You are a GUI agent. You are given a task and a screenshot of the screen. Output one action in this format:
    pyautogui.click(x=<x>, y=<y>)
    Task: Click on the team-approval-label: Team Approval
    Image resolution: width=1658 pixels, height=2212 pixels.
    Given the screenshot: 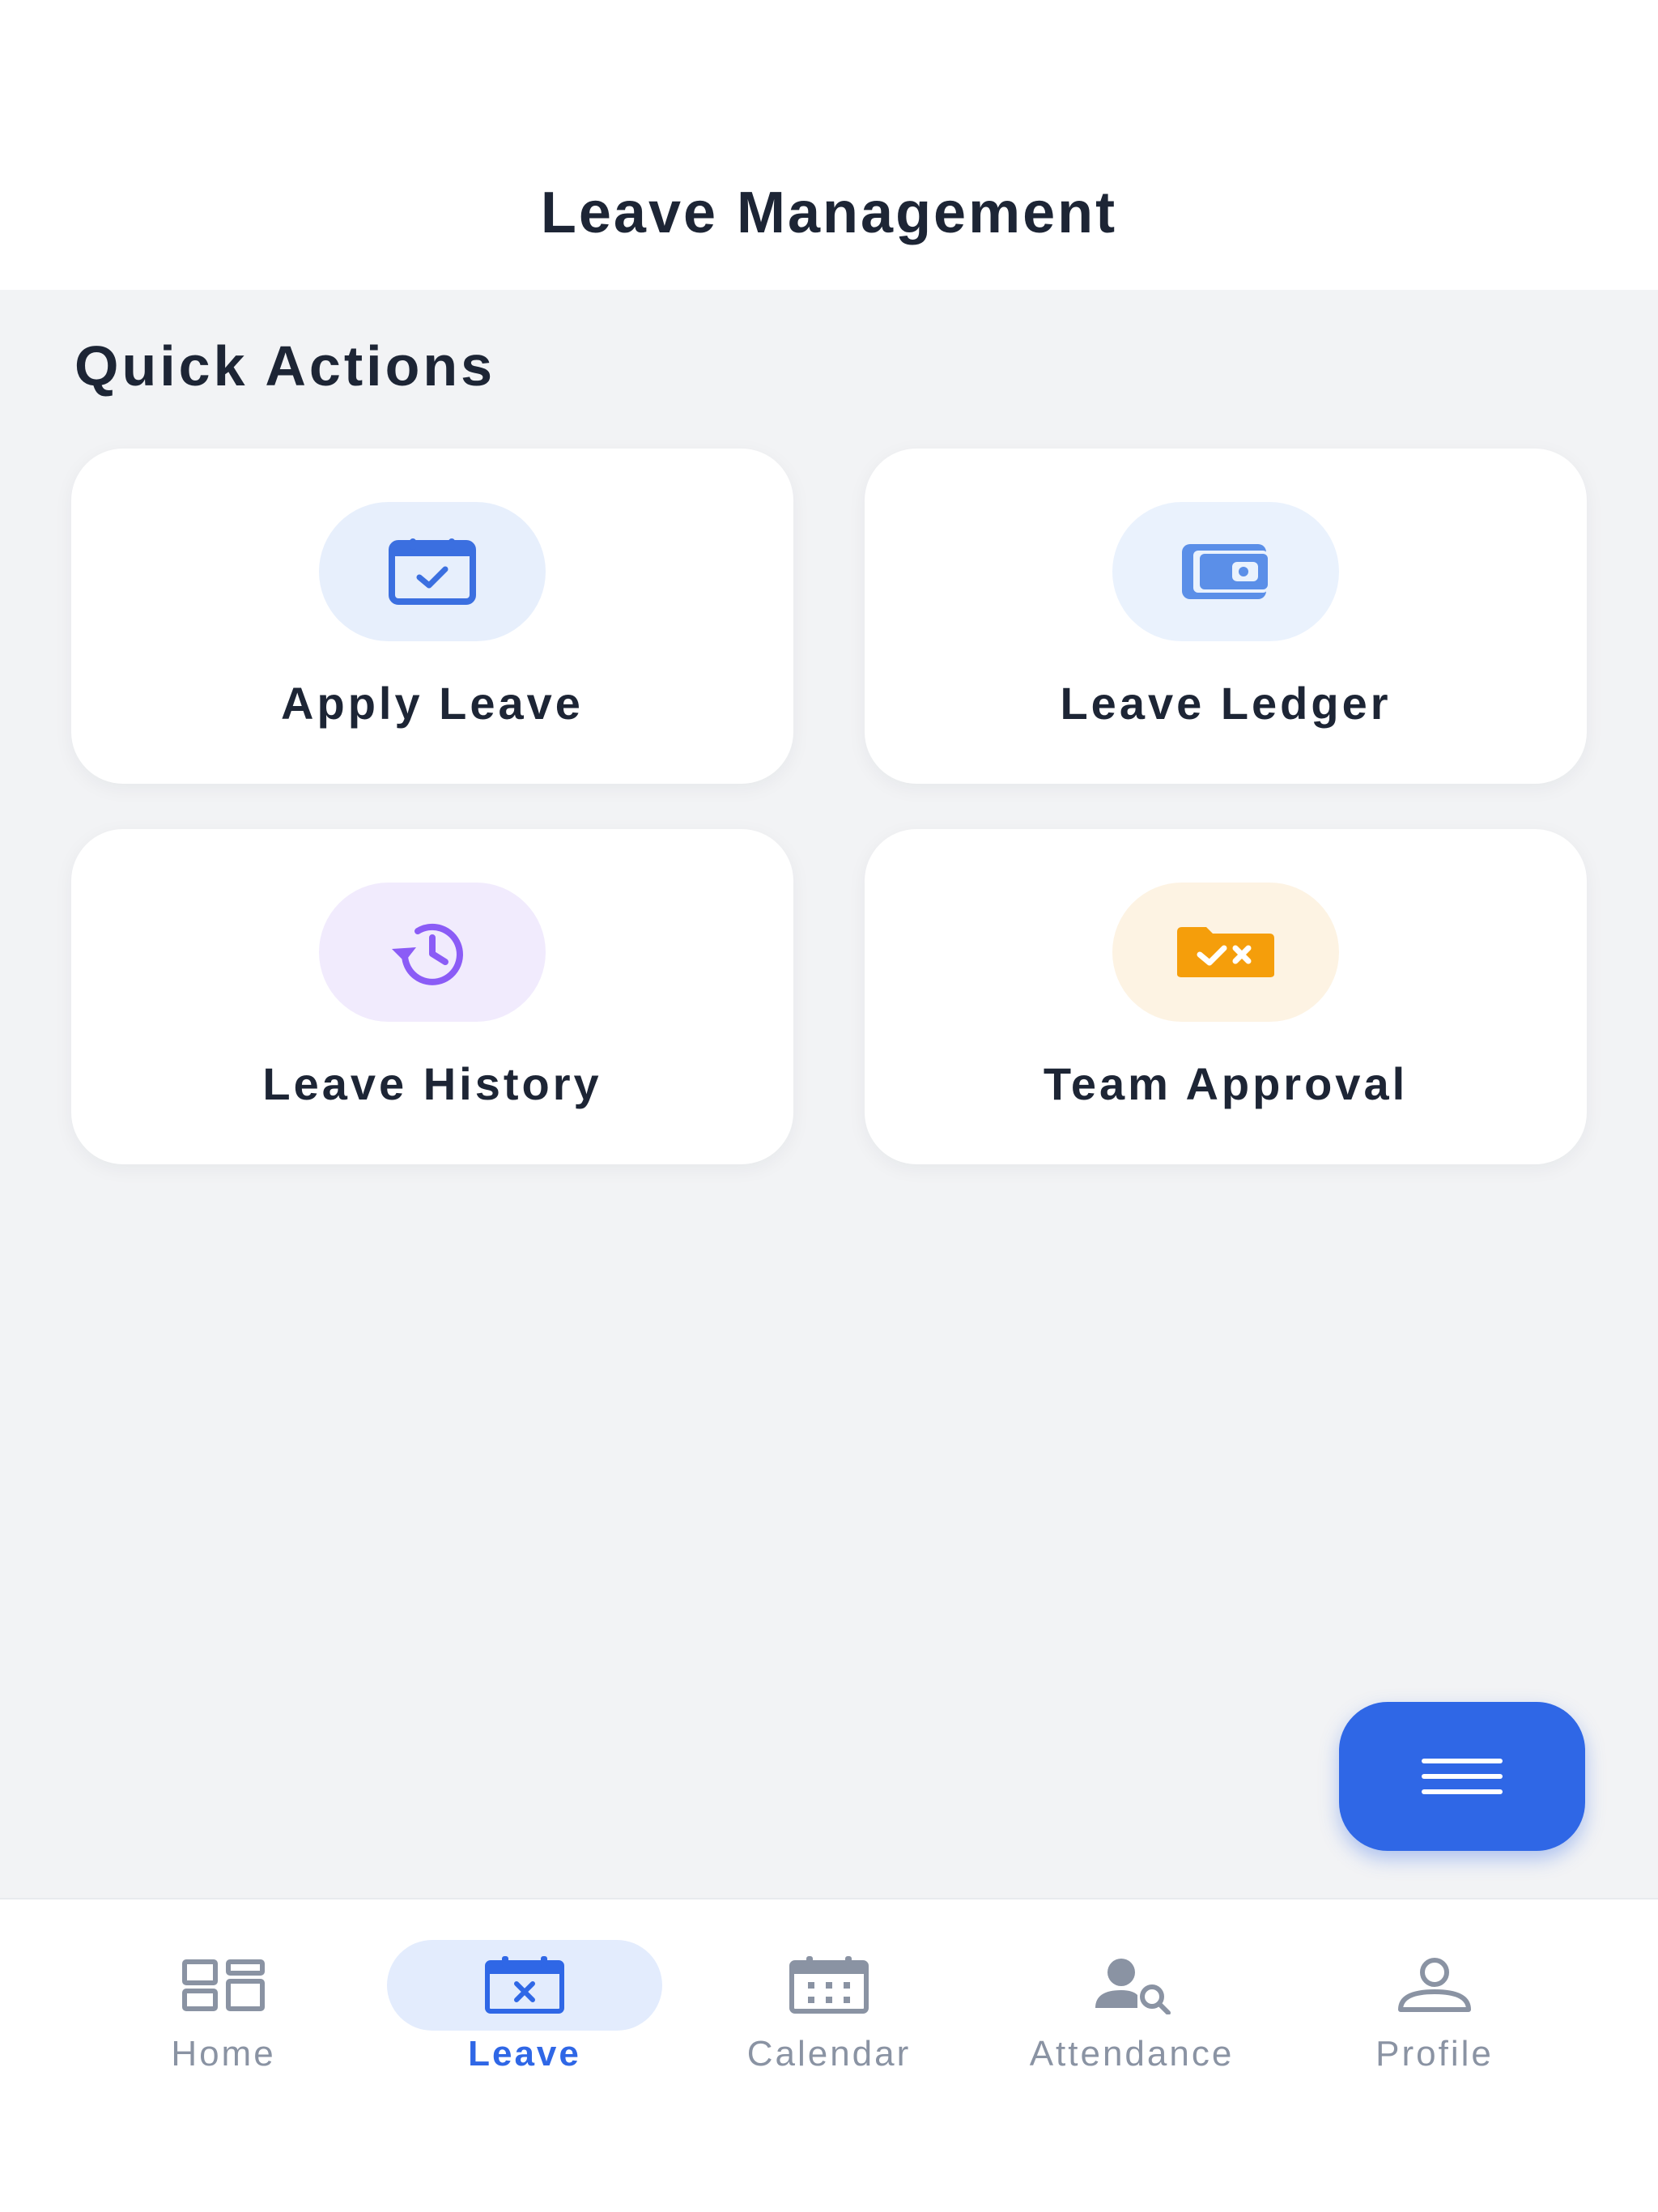 What is the action you would take?
    pyautogui.click(x=1226, y=1084)
    